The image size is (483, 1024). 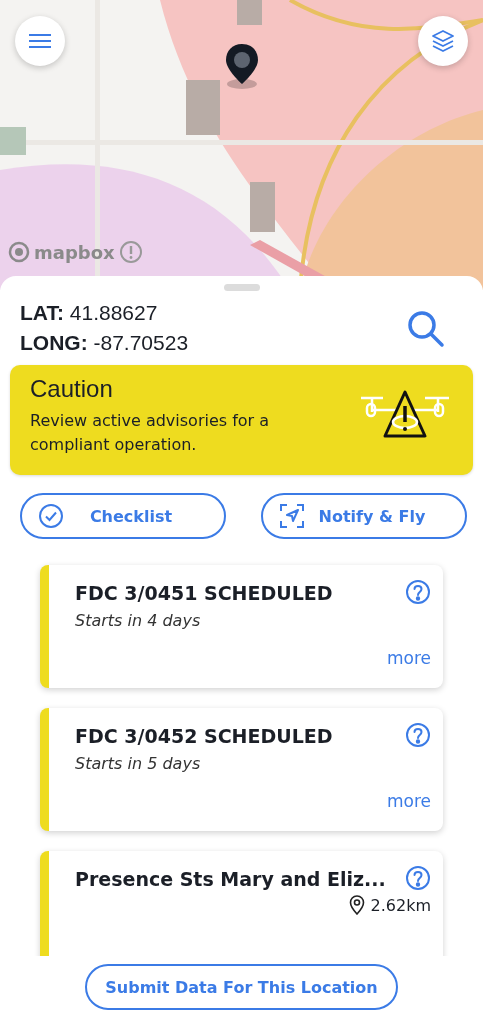 I want to click on latitude-text: LAT: 41.88627, so click(x=89, y=313).